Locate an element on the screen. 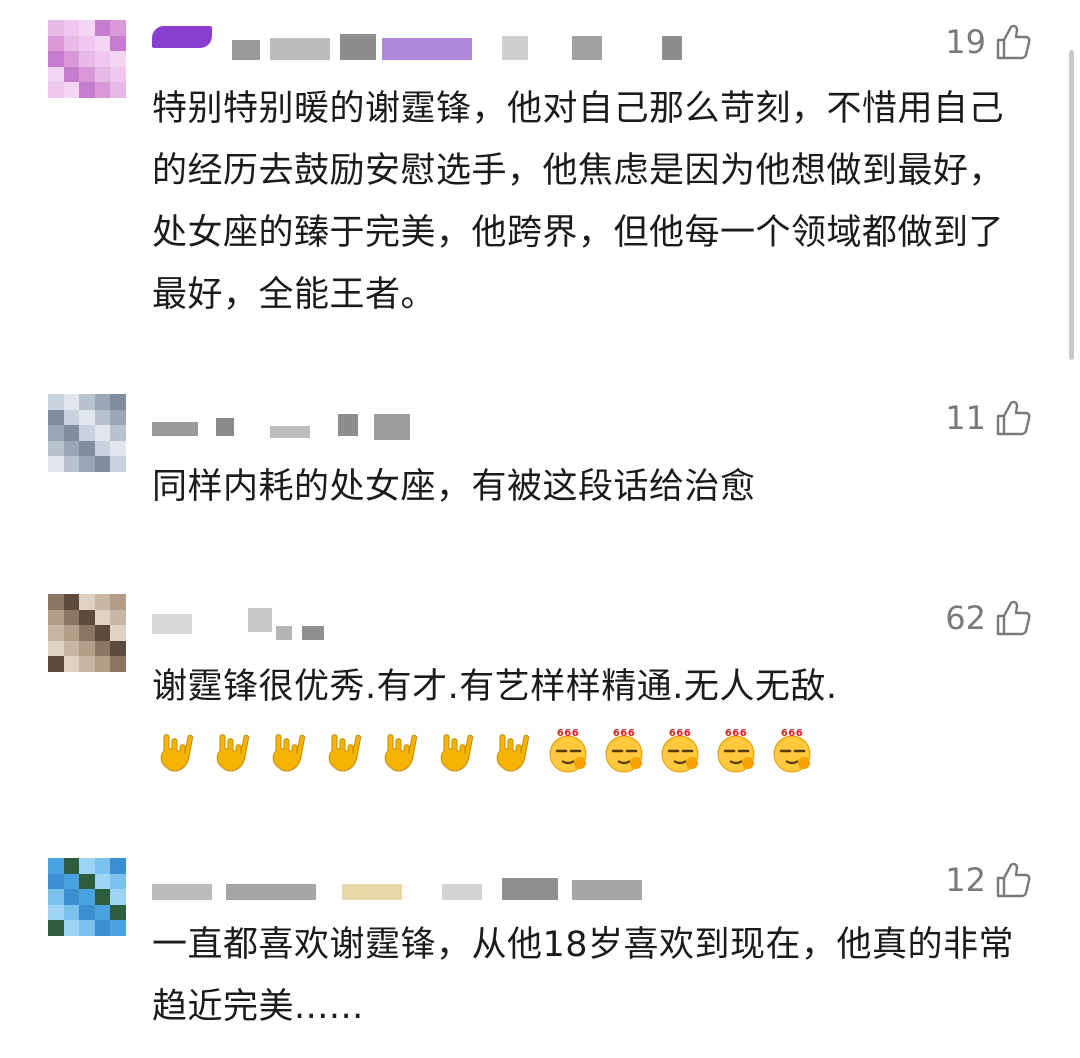 This screenshot has width=1080, height=1058. scrollbar is located at coordinates (1071, 205).